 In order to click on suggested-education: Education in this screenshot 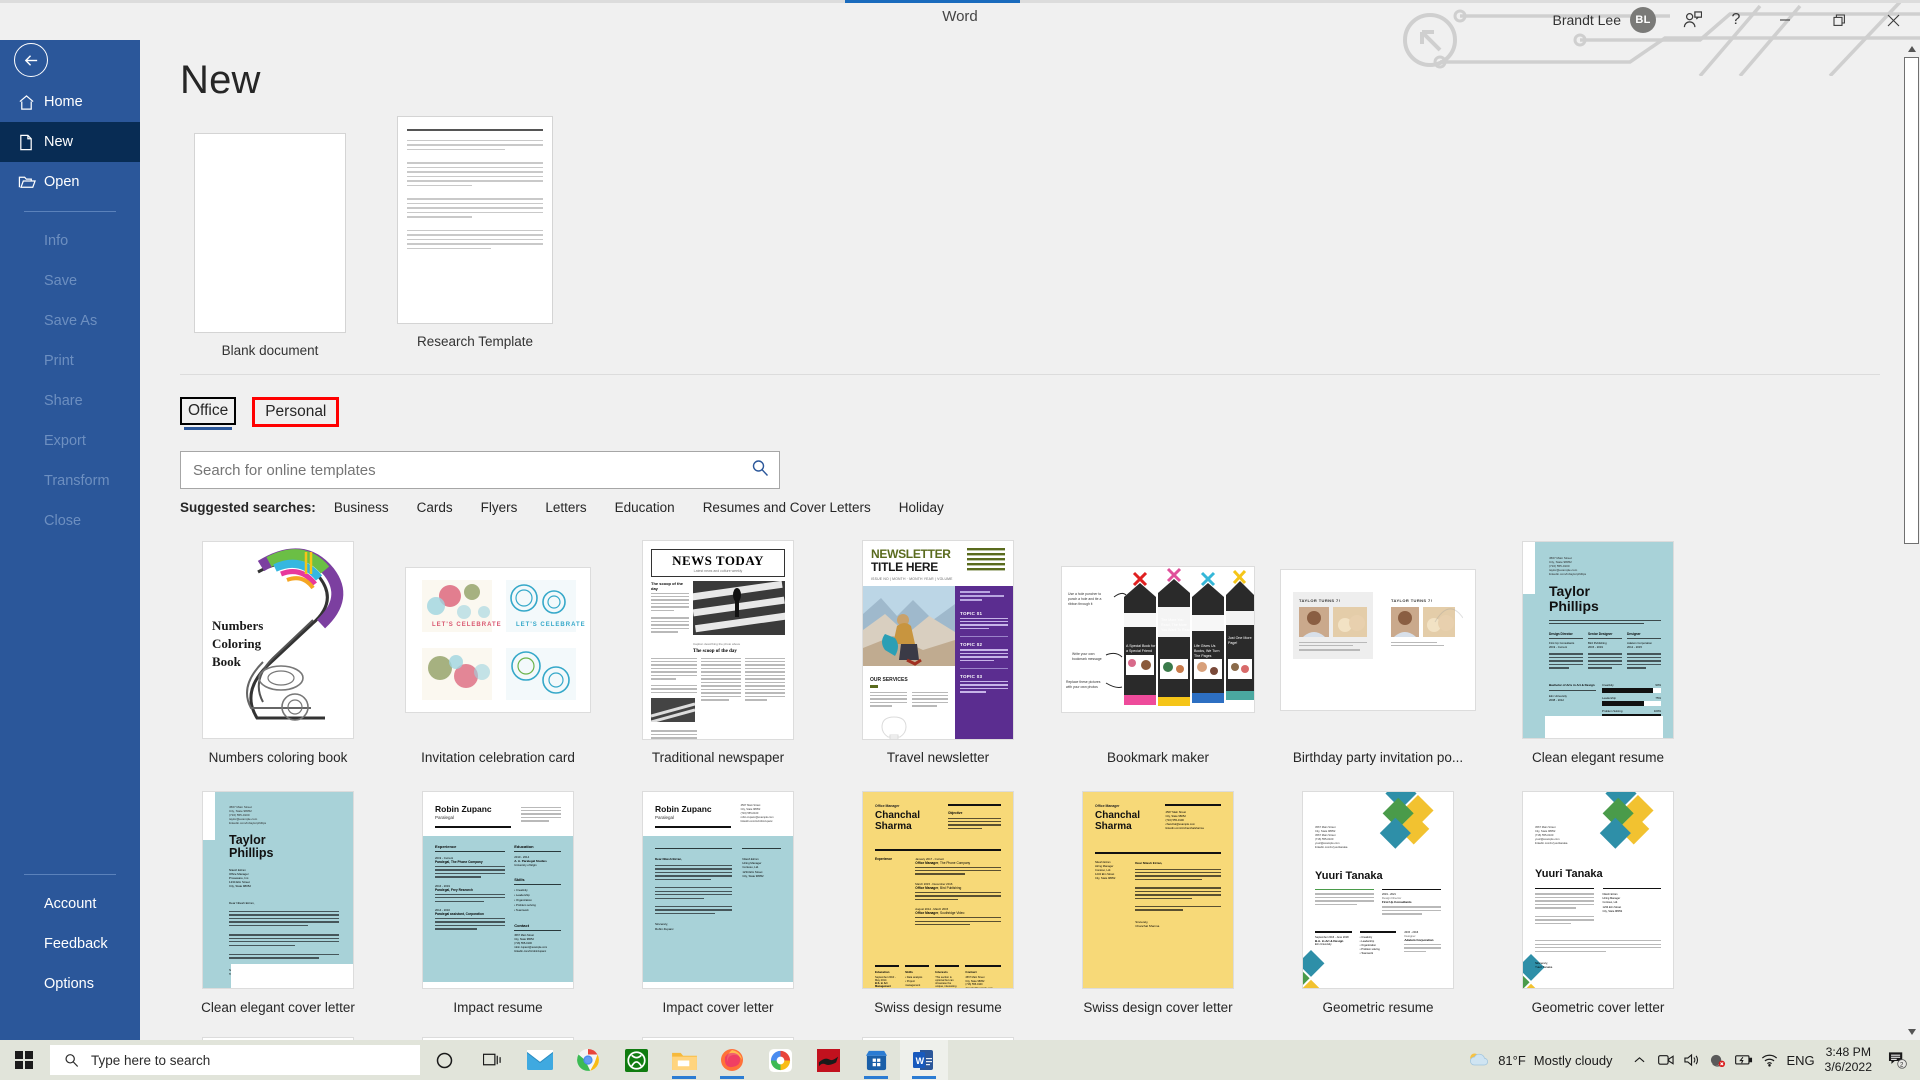, I will do `click(645, 507)`.